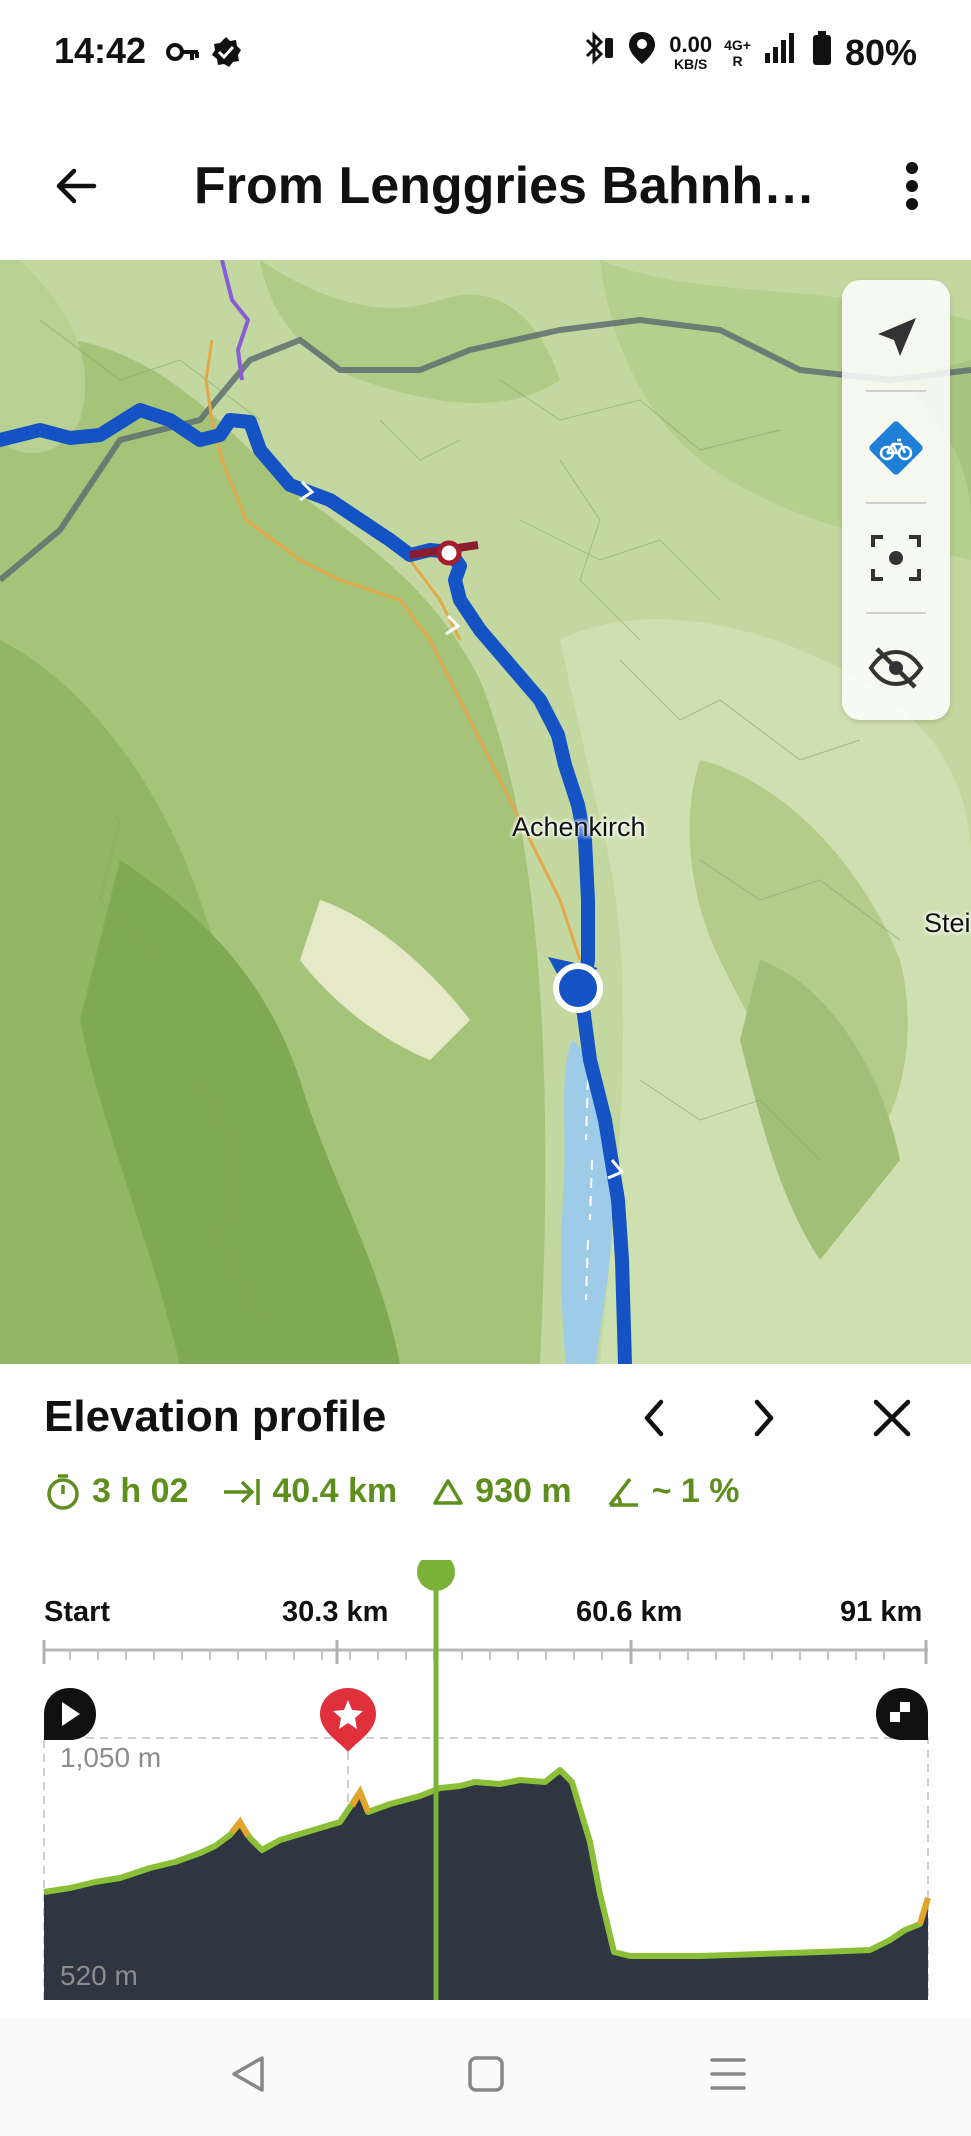 The image size is (971, 2136). I want to click on bike-icon, so click(896, 448).